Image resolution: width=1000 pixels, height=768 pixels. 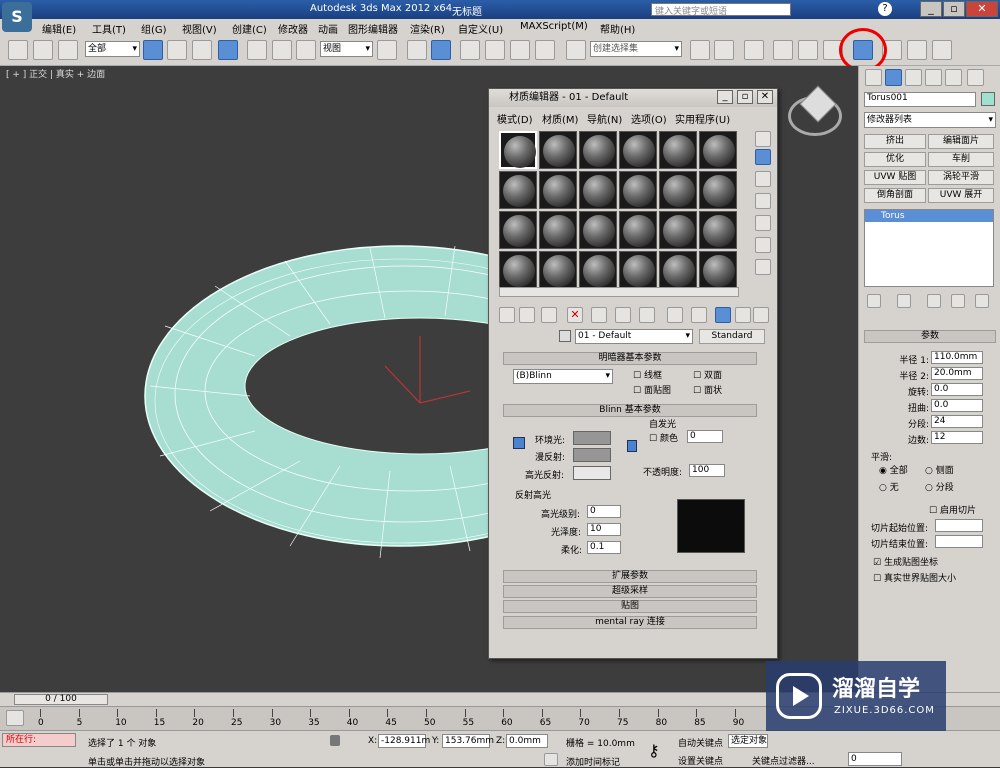 What do you see at coordinates (700, 760) in the screenshot?
I see `set-key-button: 设置关键点` at bounding box center [700, 760].